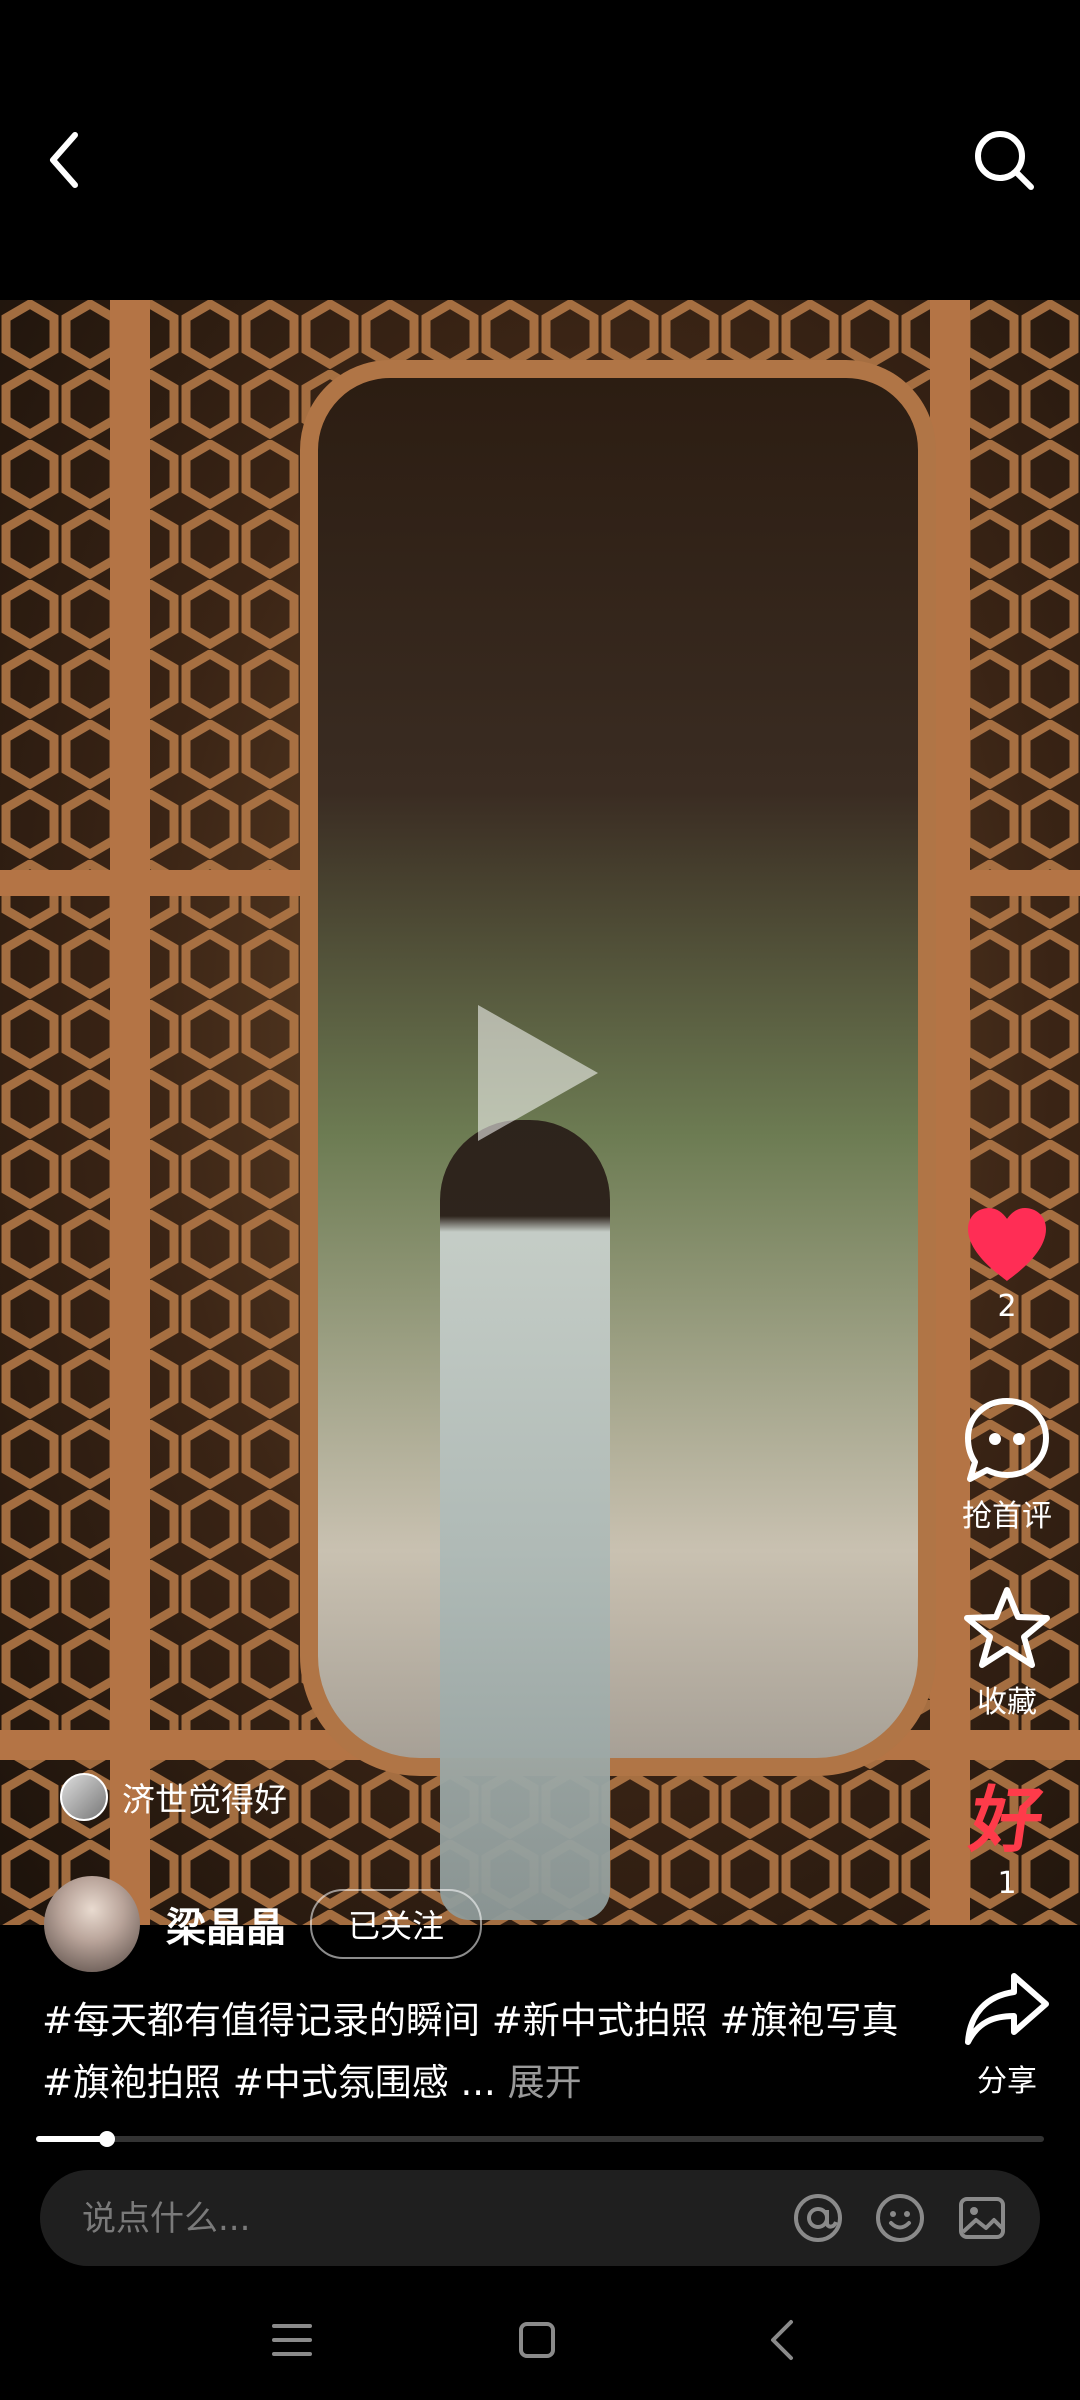 The height and width of the screenshot is (2400, 1080). Describe the element at coordinates (538, 1073) in the screenshot. I see `play-icon` at that location.